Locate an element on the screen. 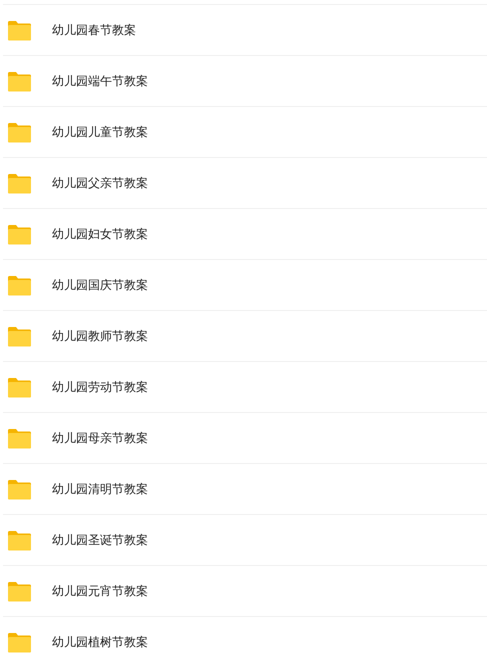  folder-name: 幼儿园植树节教案 is located at coordinates (100, 642).